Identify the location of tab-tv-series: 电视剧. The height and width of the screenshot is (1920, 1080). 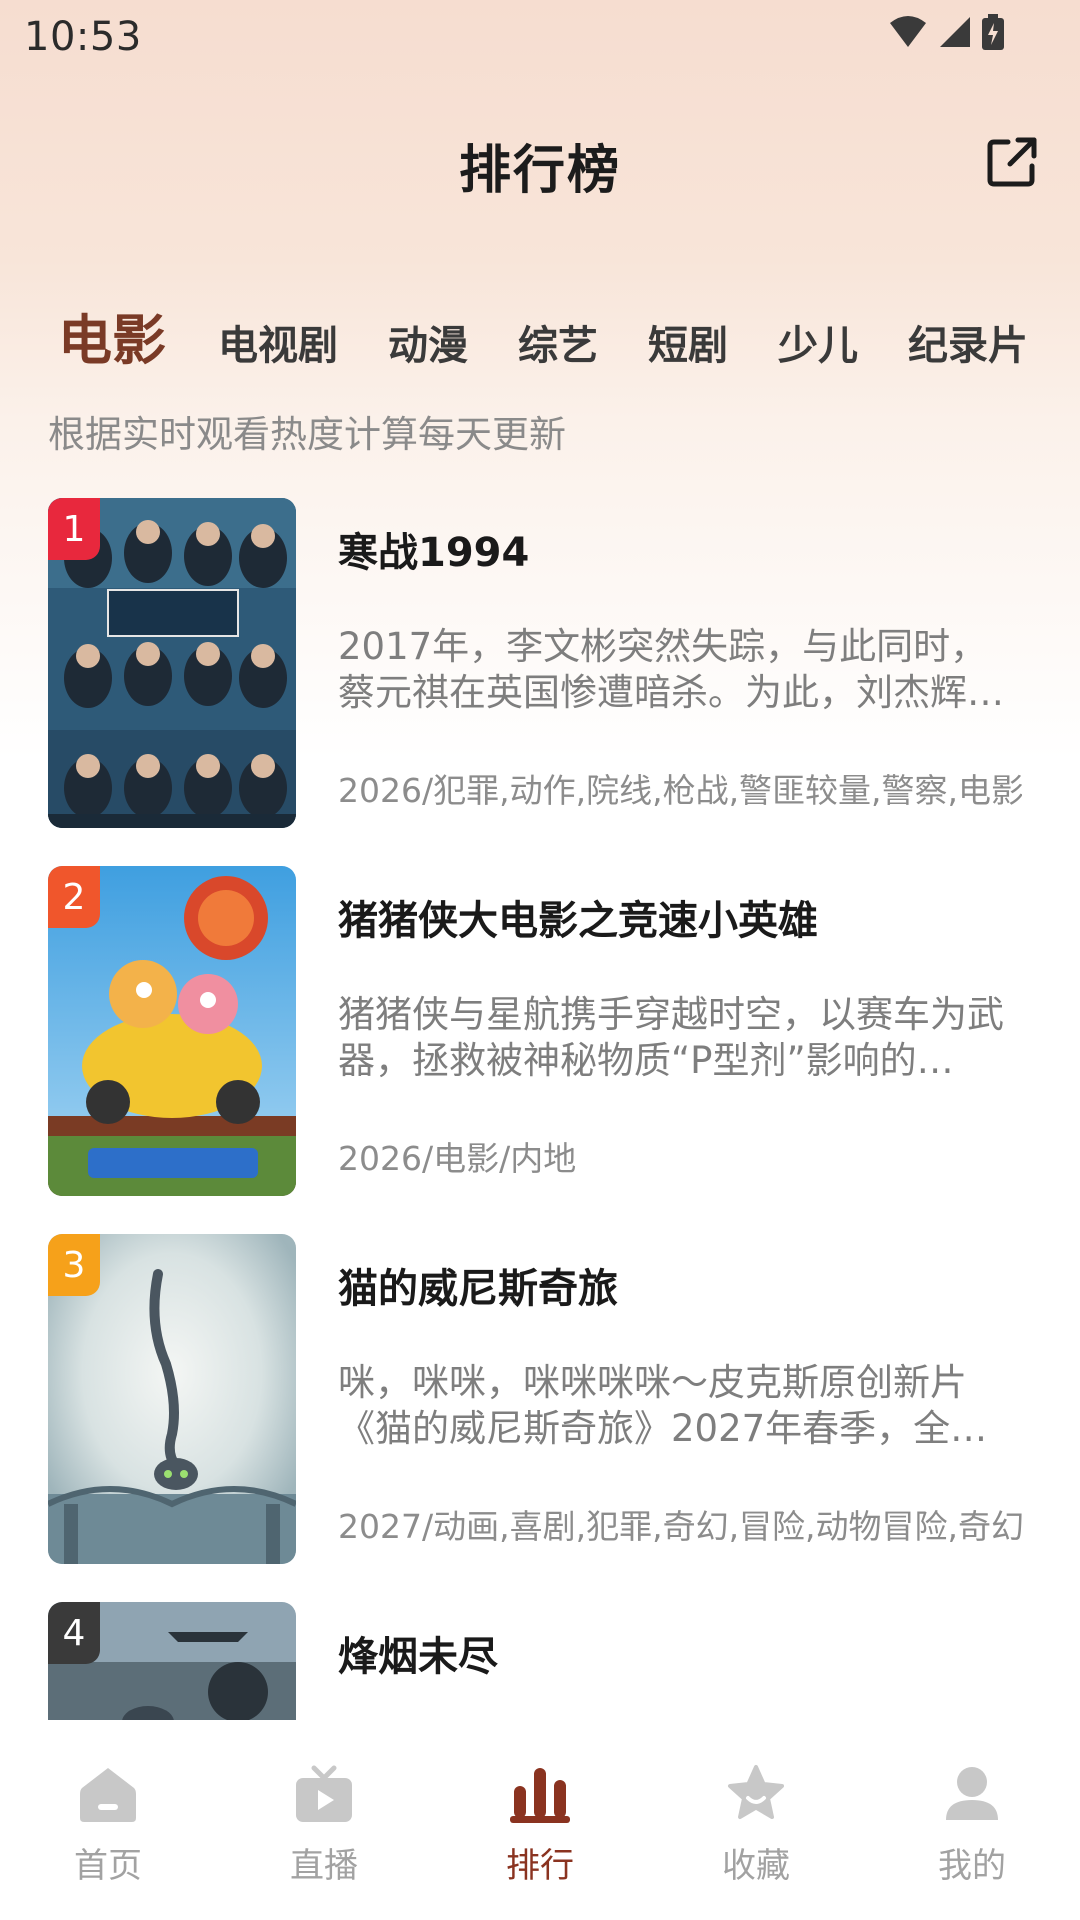
(278, 342).